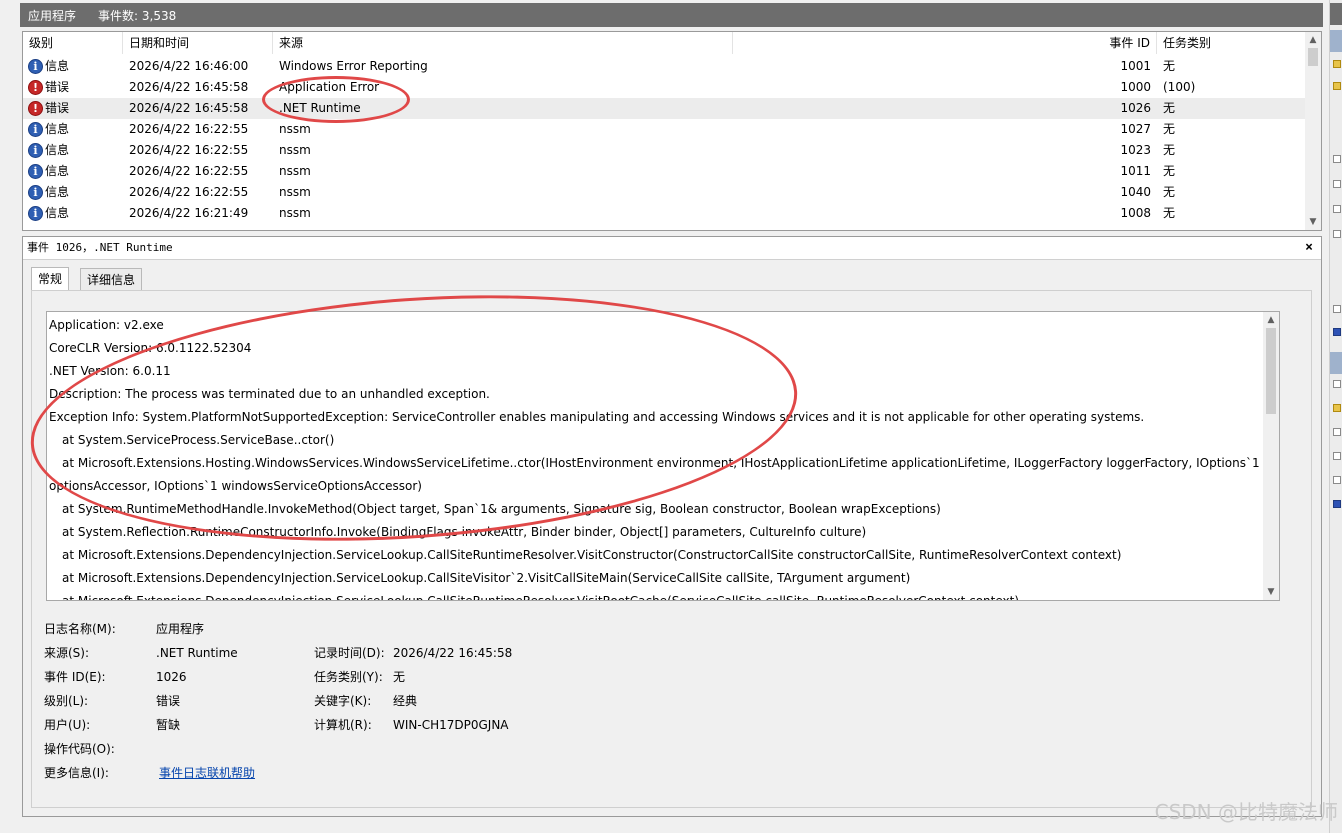  Describe the element at coordinates (664, 192) in the screenshot. I see `table-row: i 信息 2026/4/22 16:22:55 nssm 1040 无` at that location.